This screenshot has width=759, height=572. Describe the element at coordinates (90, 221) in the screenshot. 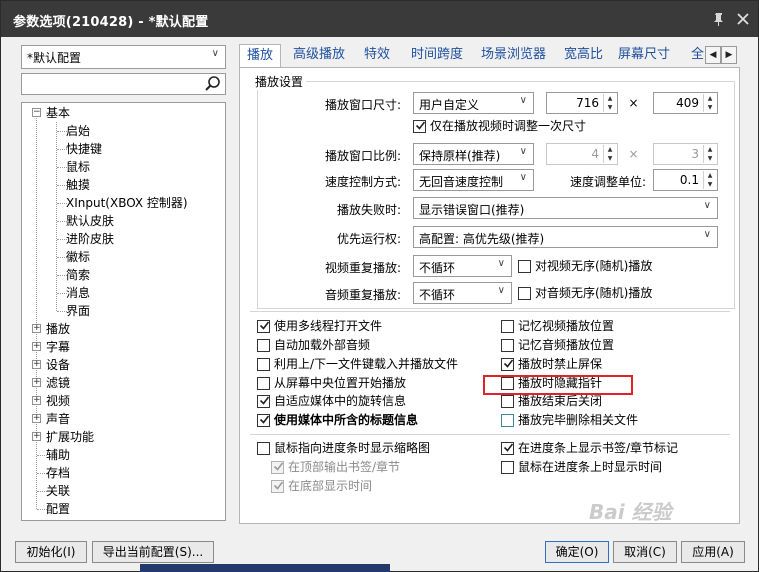

I see `tree-item-6: 默认皮肤` at that location.